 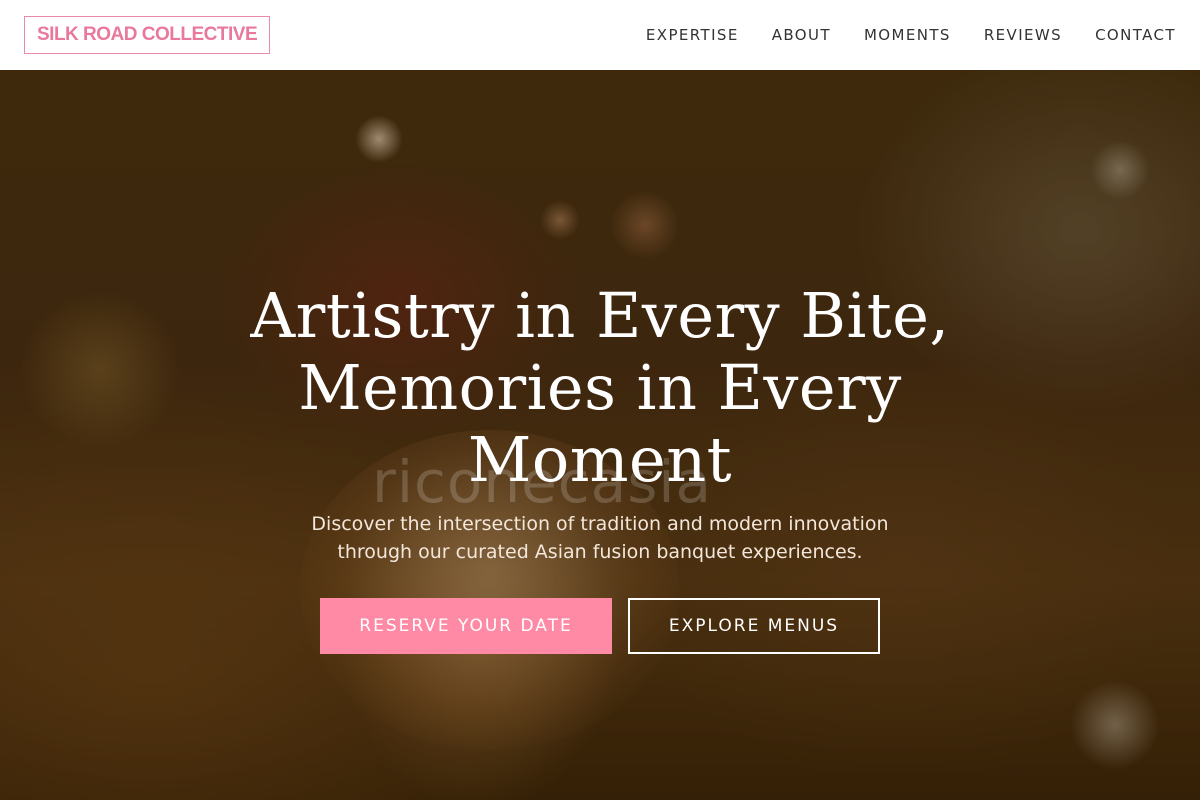 What do you see at coordinates (692, 35) in the screenshot?
I see `nav-link-expertise: EXPERTISE` at bounding box center [692, 35].